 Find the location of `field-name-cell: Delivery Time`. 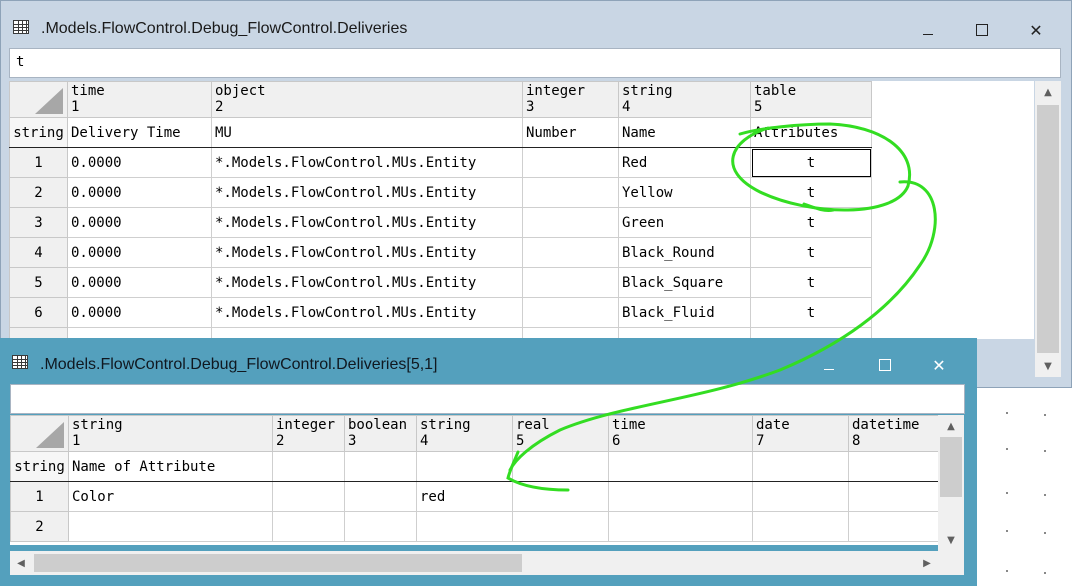

field-name-cell: Delivery Time is located at coordinates (139, 132).